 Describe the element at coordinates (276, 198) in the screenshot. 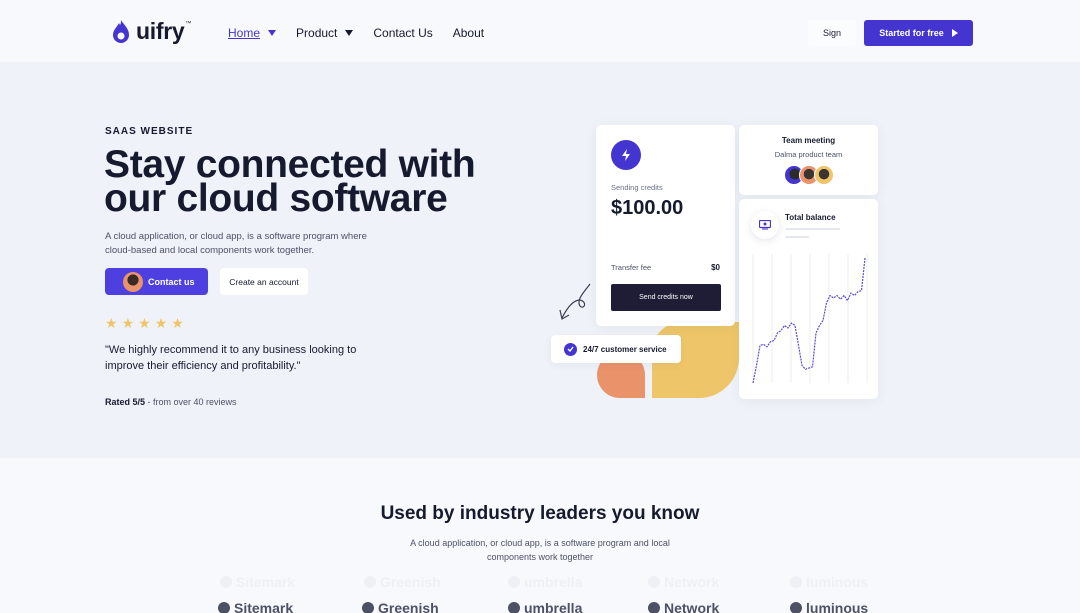

I see `headline-line-2: our cloud software` at that location.